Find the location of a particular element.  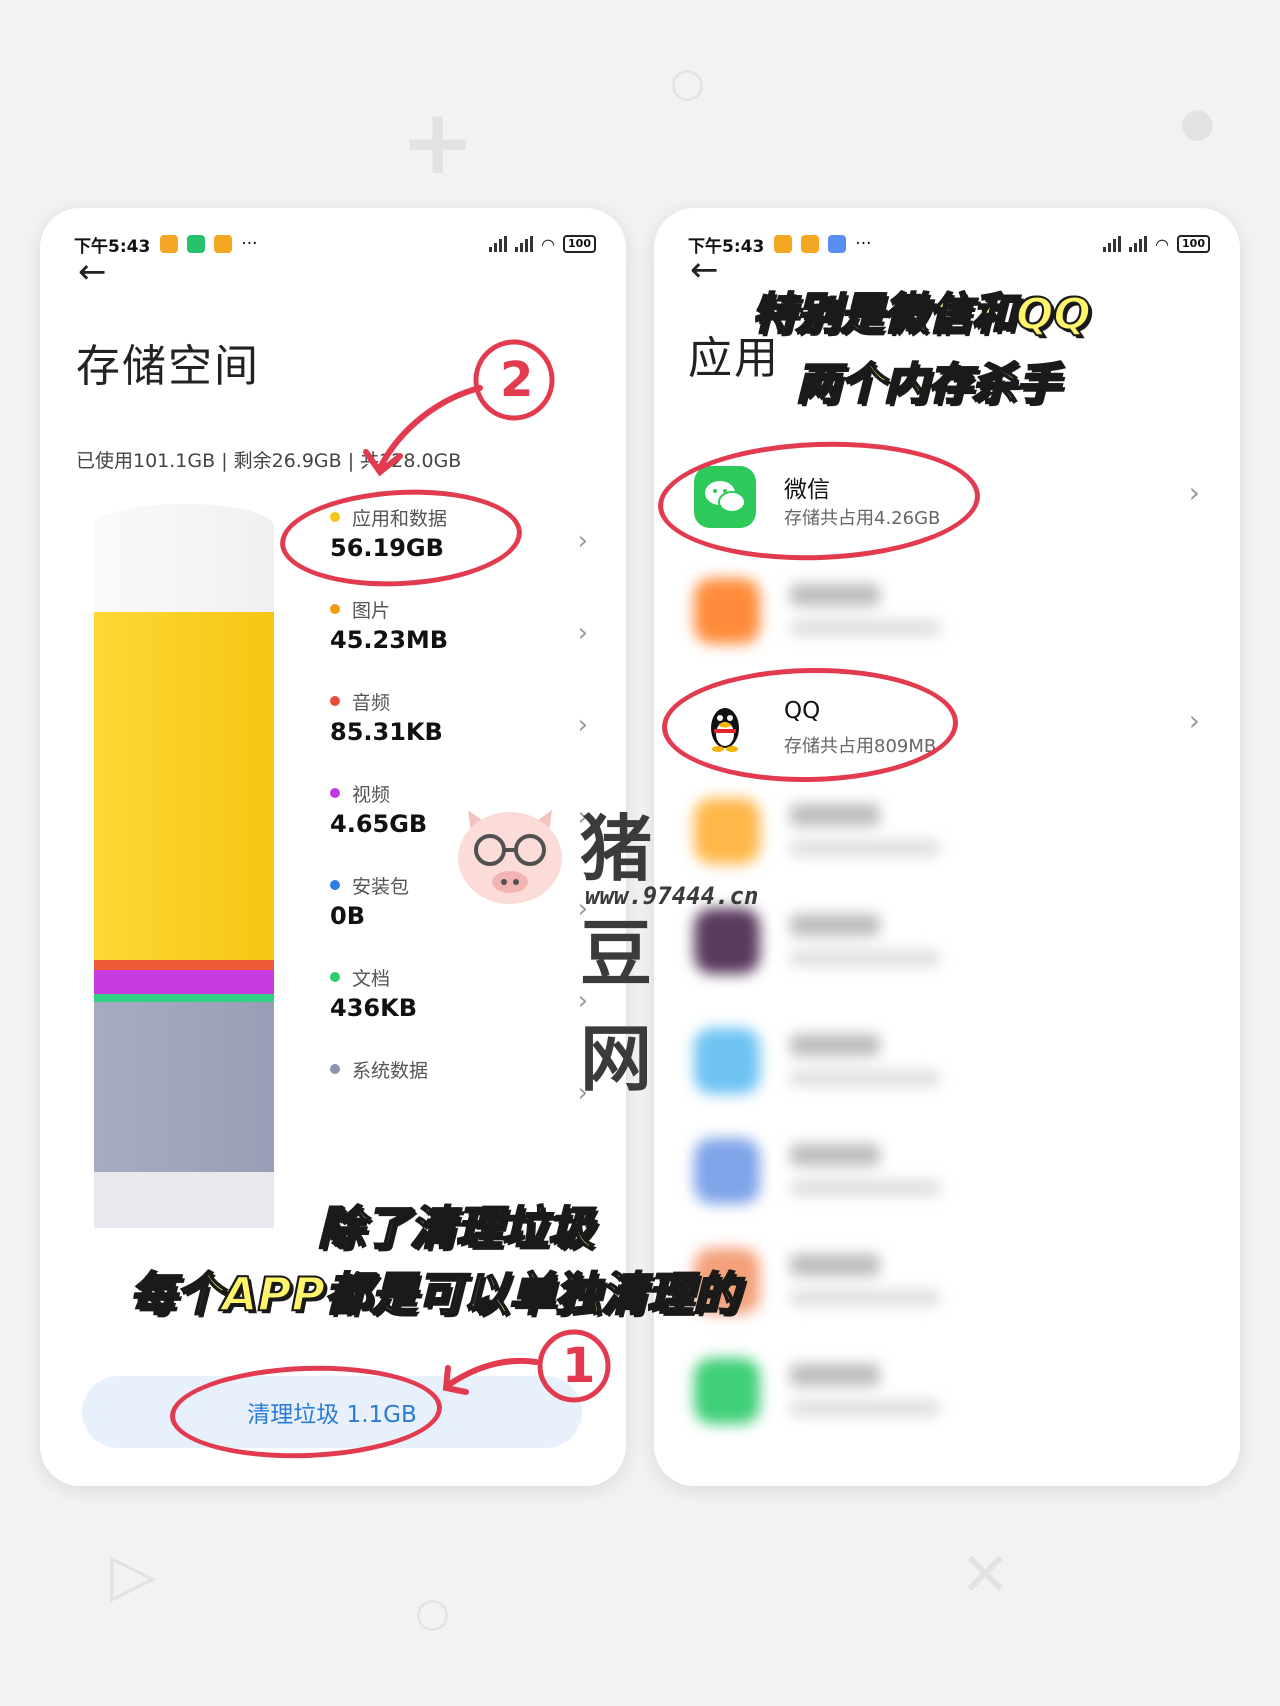

pig-logo-icon is located at coordinates (510, 857).